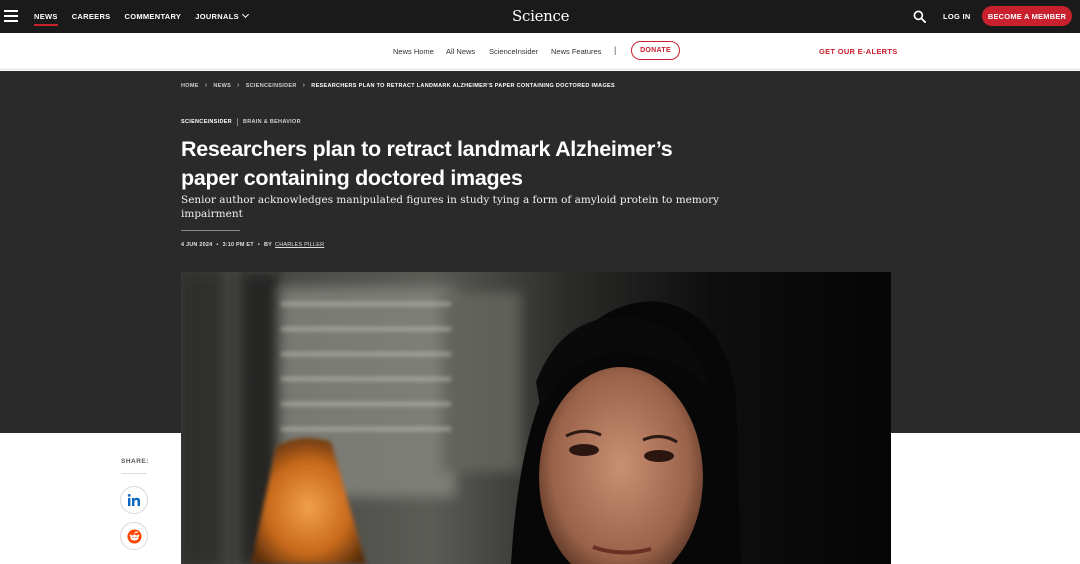 The height and width of the screenshot is (564, 1080). I want to click on donate-button: DONATE, so click(655, 50).